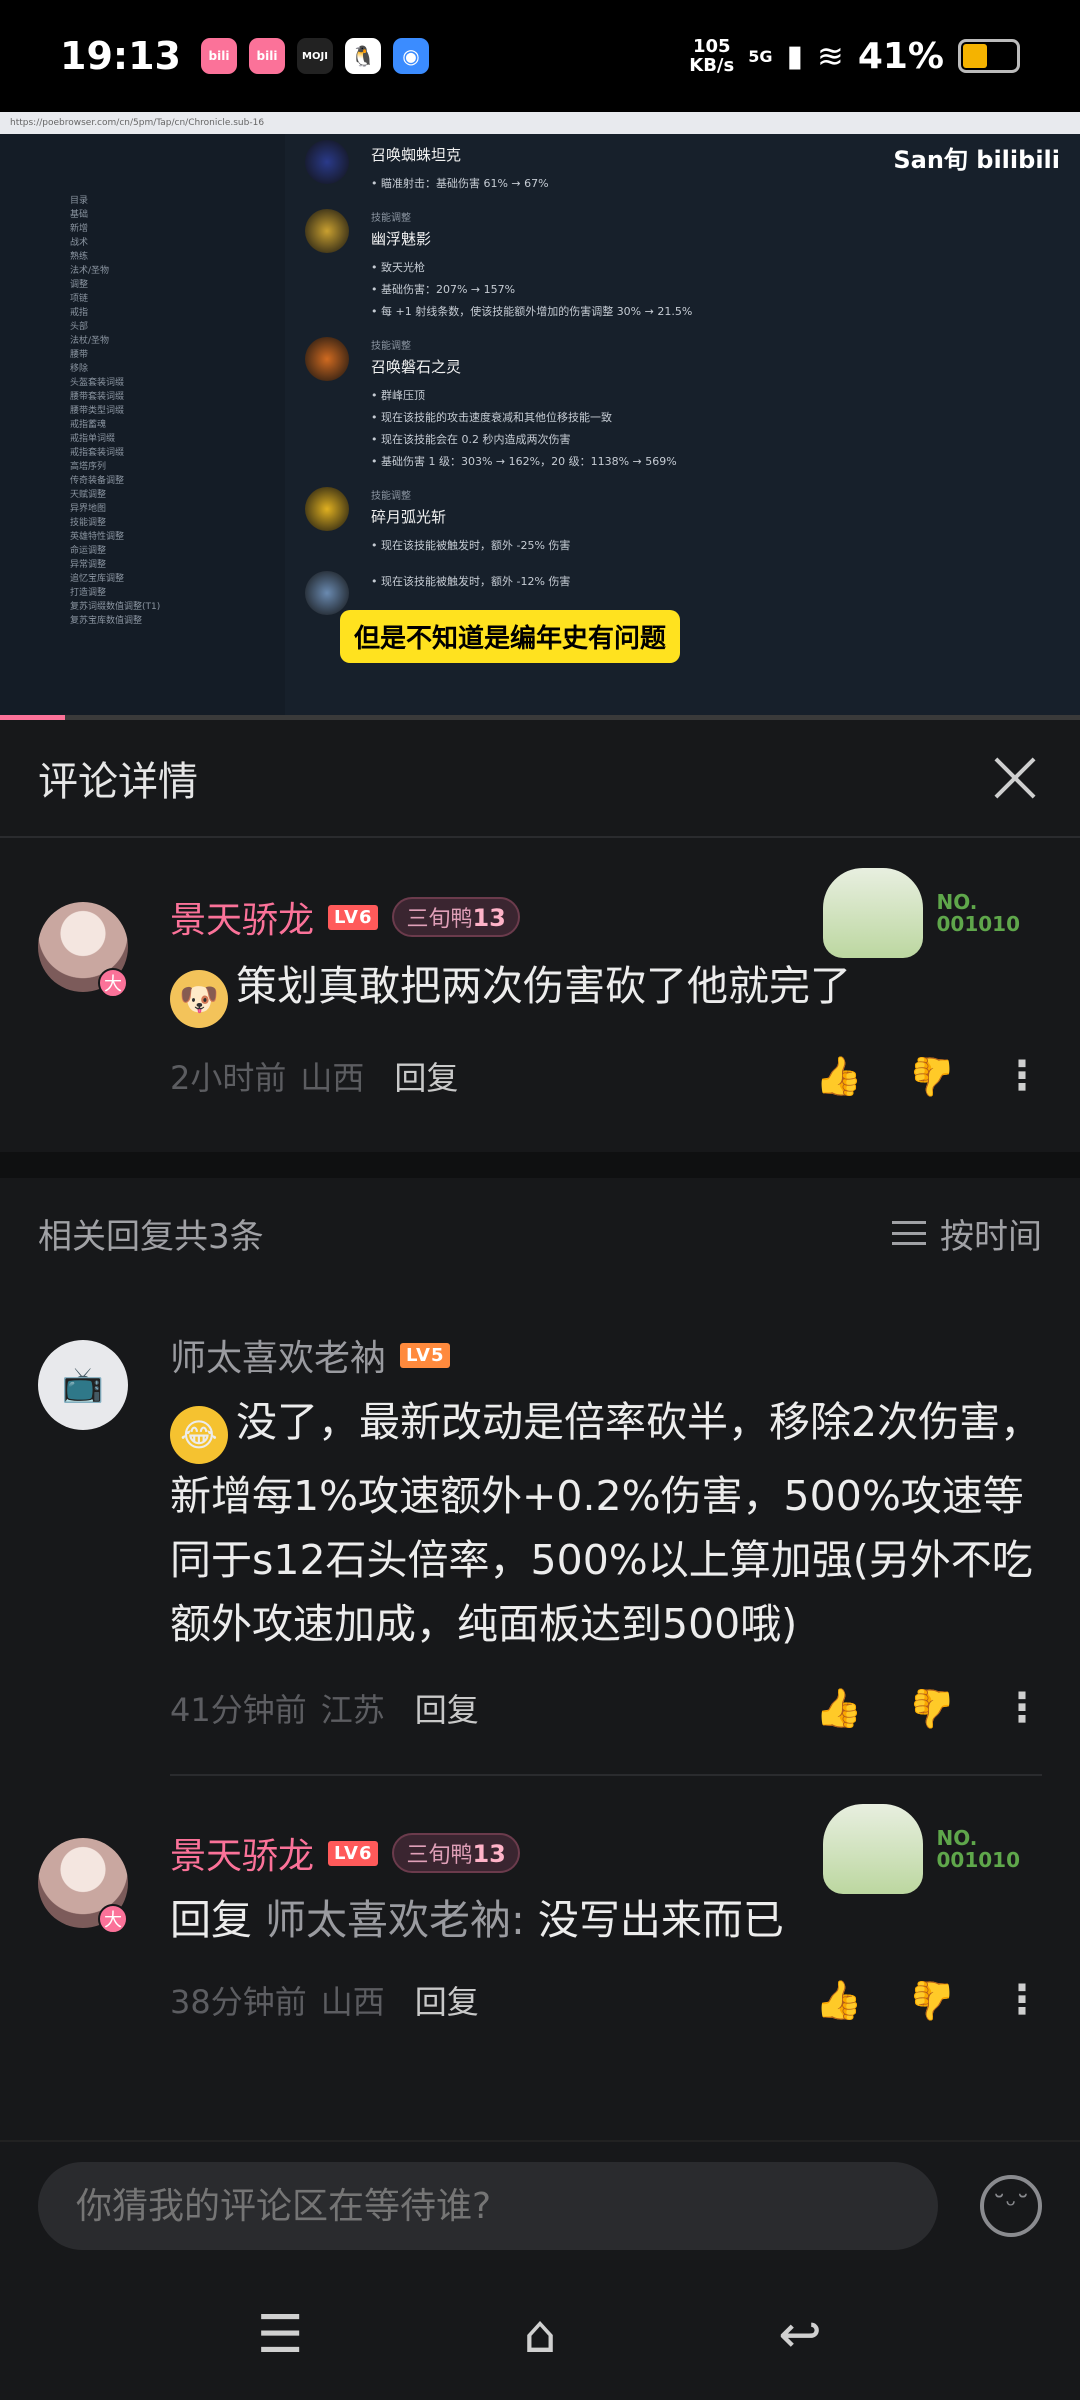 The width and height of the screenshot is (1080, 2400). What do you see at coordinates (795, 56) in the screenshot?
I see `signal-icon: ▮` at bounding box center [795, 56].